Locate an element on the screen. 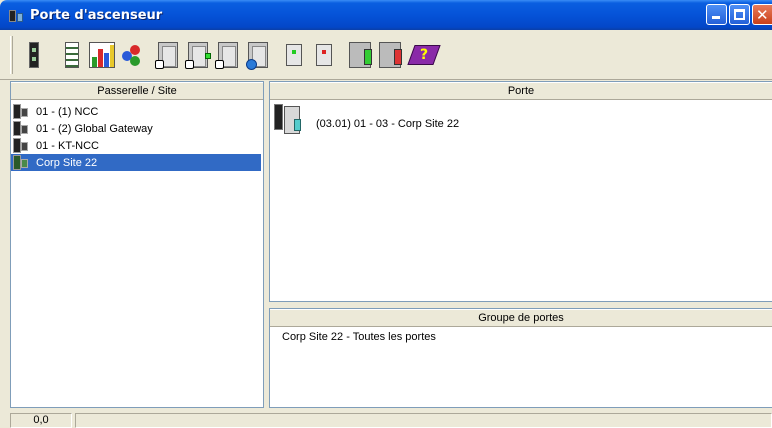 This screenshot has height=428, width=772. status-message is located at coordinates (423, 420).